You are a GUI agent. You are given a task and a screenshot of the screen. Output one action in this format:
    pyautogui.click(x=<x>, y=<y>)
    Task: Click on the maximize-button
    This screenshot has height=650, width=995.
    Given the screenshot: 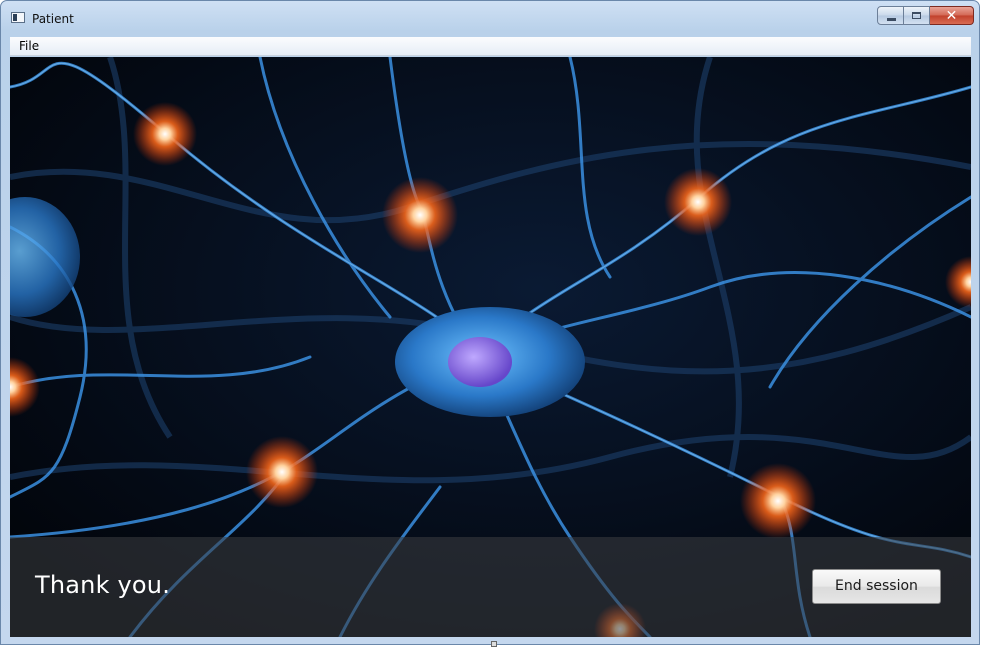 What is the action you would take?
    pyautogui.click(x=917, y=15)
    